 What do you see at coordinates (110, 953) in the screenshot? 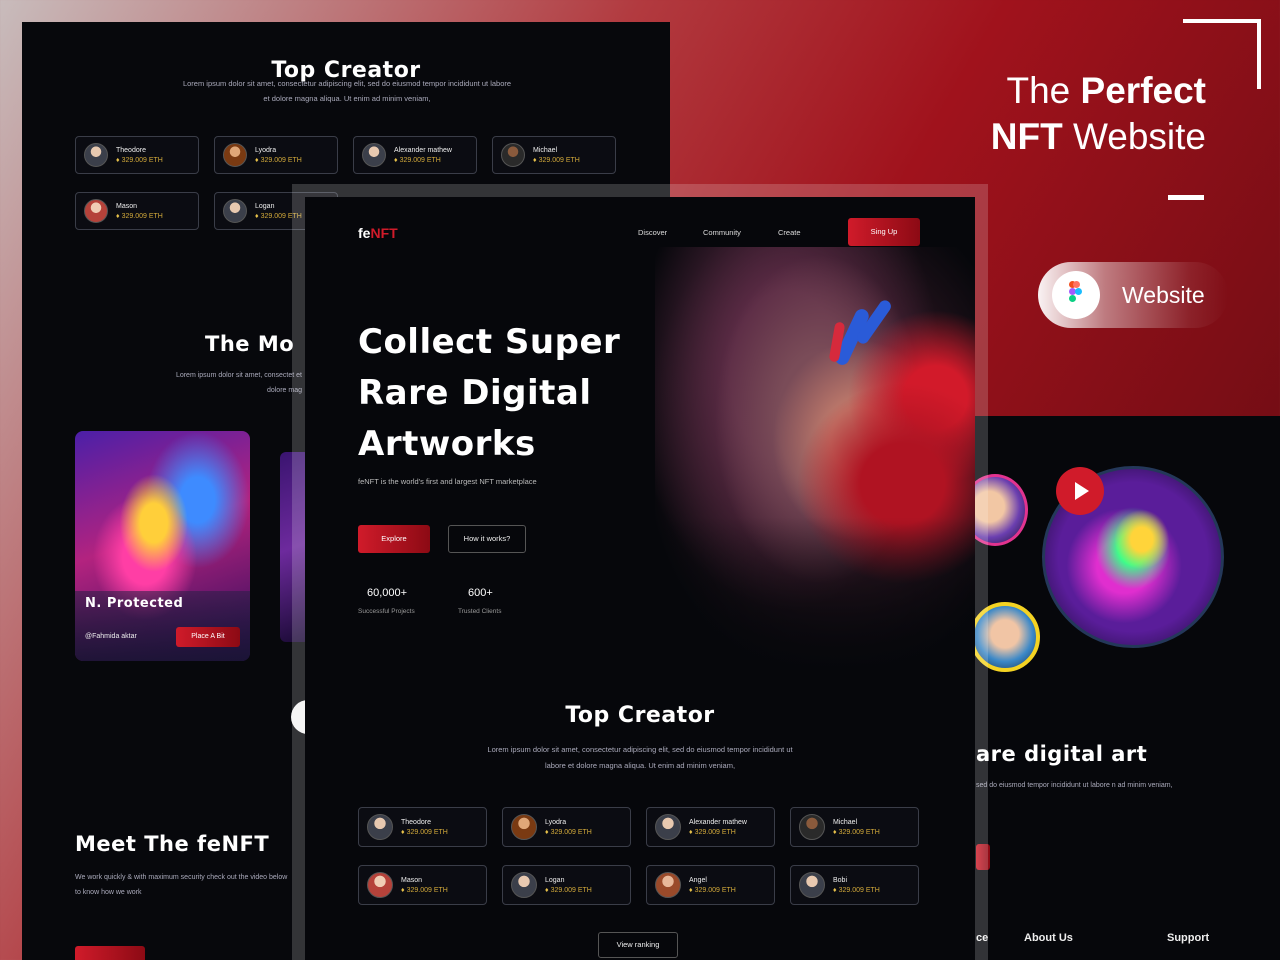
I see `meet-button` at bounding box center [110, 953].